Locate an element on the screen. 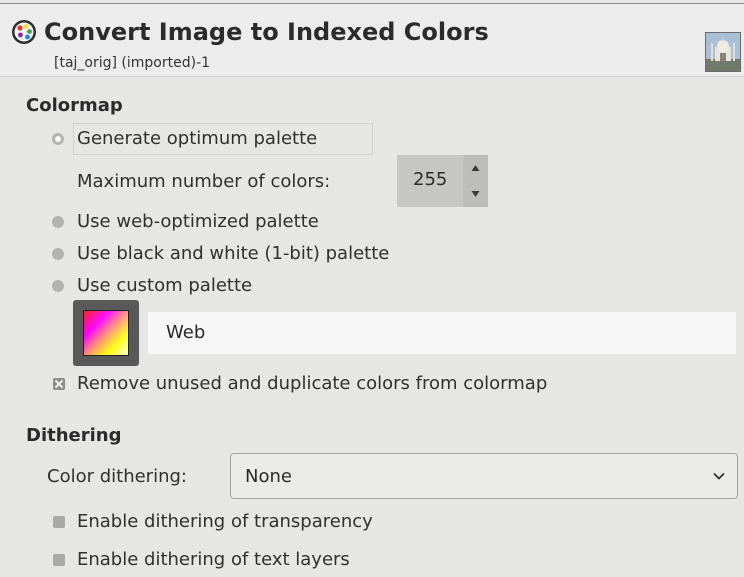 The height and width of the screenshot is (577, 744). dither-transparency-checkbox is located at coordinates (59, 522).